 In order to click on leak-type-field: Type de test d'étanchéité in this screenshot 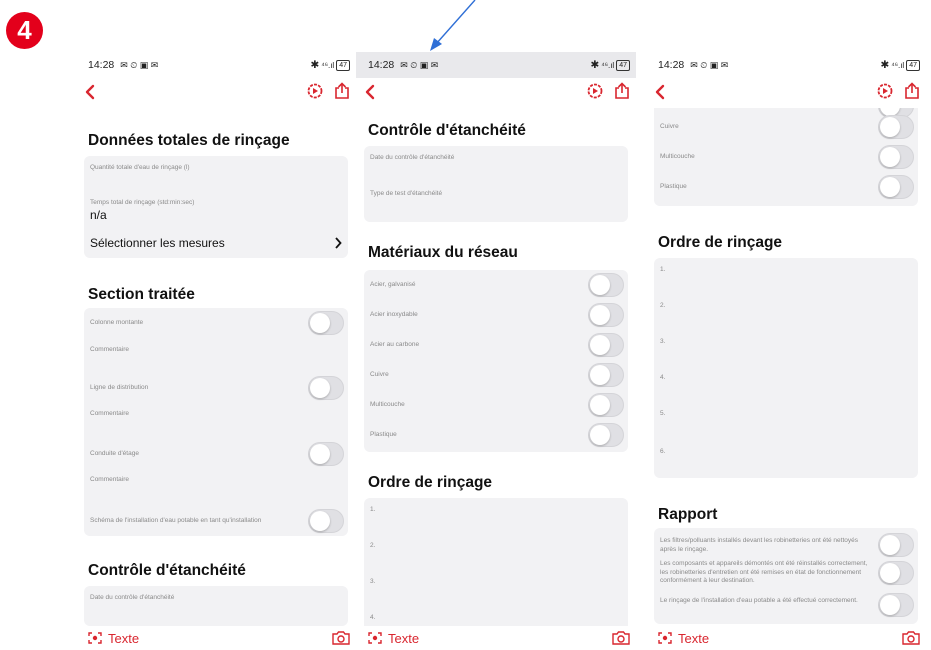, I will do `click(406, 193)`.